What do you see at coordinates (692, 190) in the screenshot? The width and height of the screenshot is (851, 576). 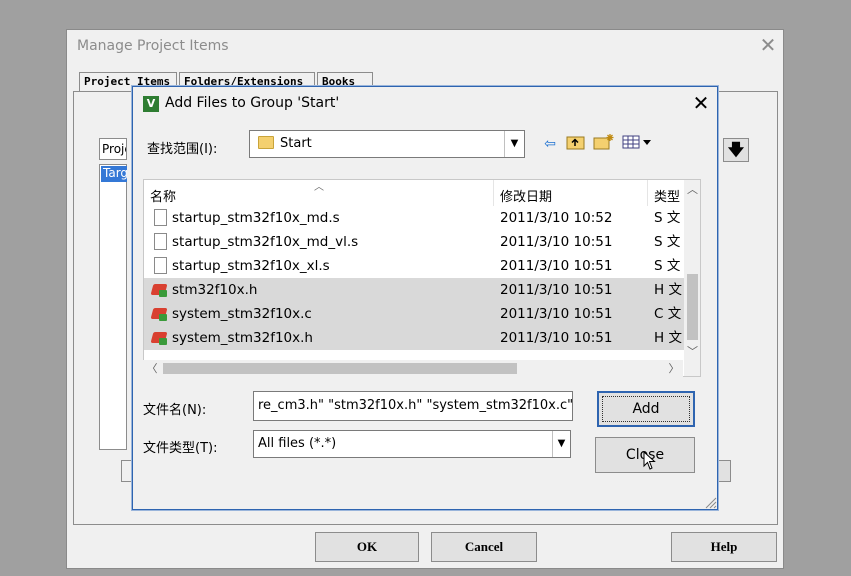 I see `scroll-up-icon: ︿` at bounding box center [692, 190].